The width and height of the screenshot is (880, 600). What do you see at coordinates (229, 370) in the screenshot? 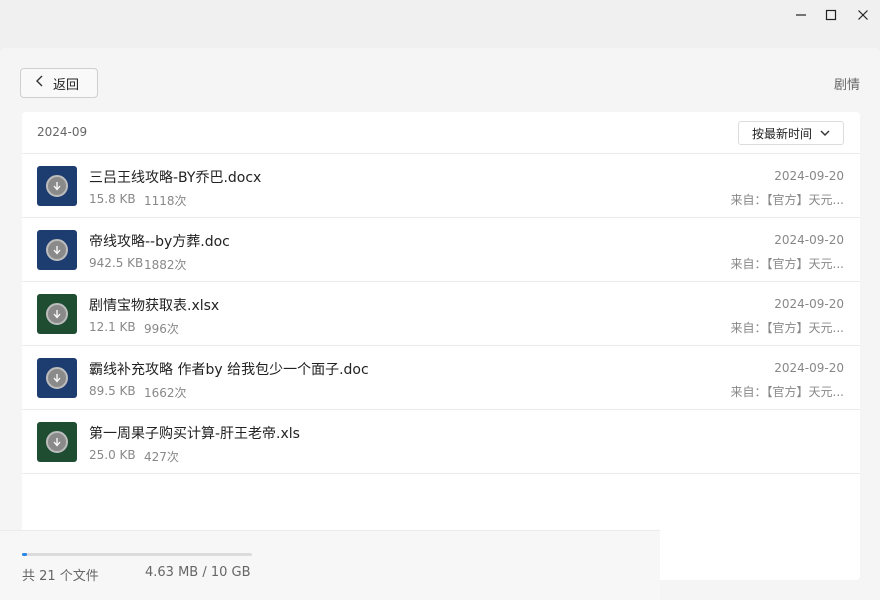
I see `file-name: 霸线补充攻略 作者by 给我包少一个面子.doc` at bounding box center [229, 370].